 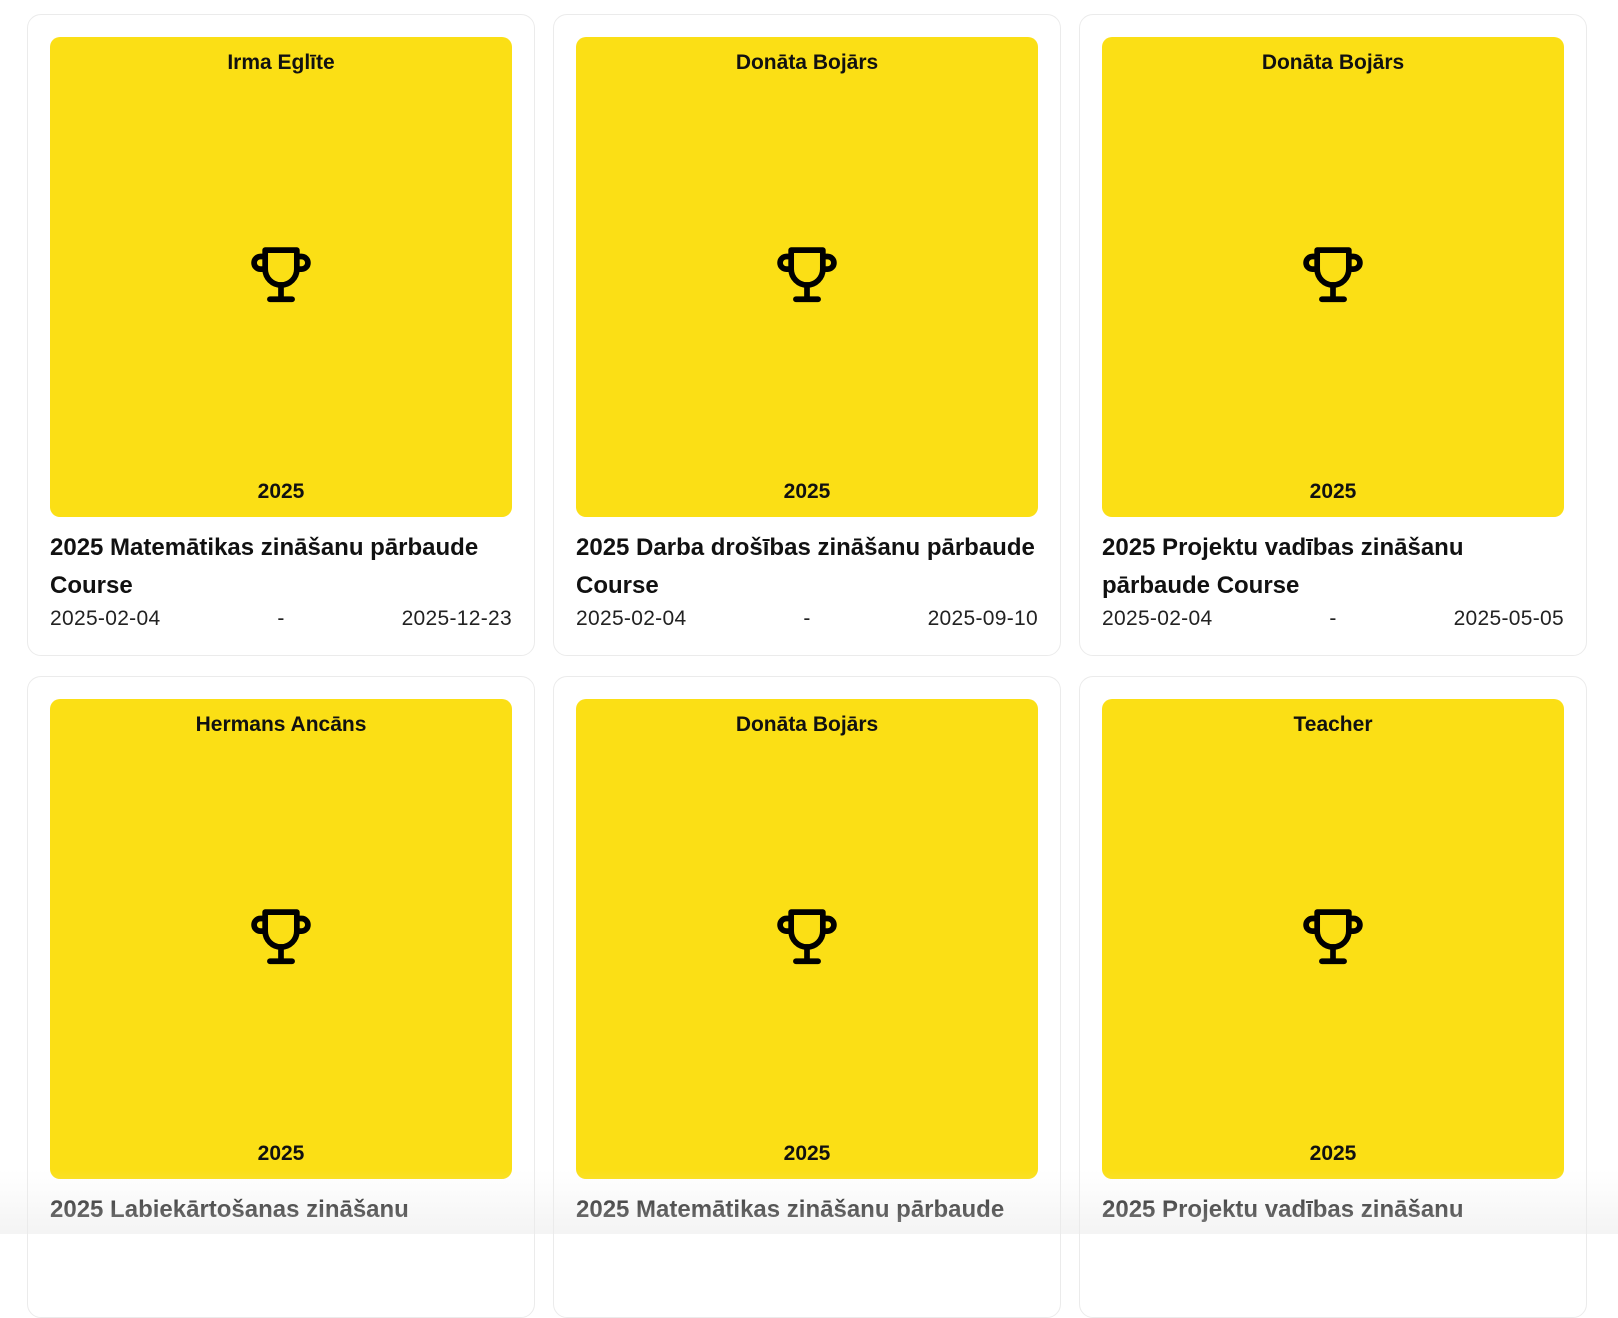 I want to click on course-dates: 2025-02-04 - 2025-05-05, so click(x=1333, y=619).